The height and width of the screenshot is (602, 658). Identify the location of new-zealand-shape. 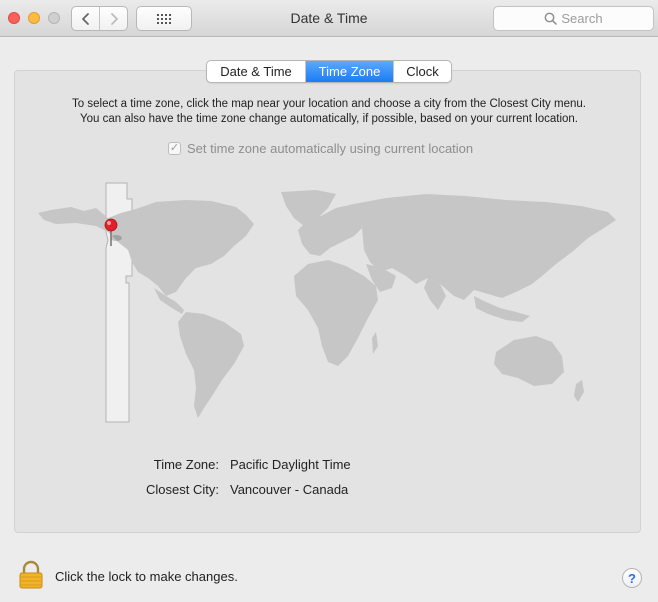
(579, 391).